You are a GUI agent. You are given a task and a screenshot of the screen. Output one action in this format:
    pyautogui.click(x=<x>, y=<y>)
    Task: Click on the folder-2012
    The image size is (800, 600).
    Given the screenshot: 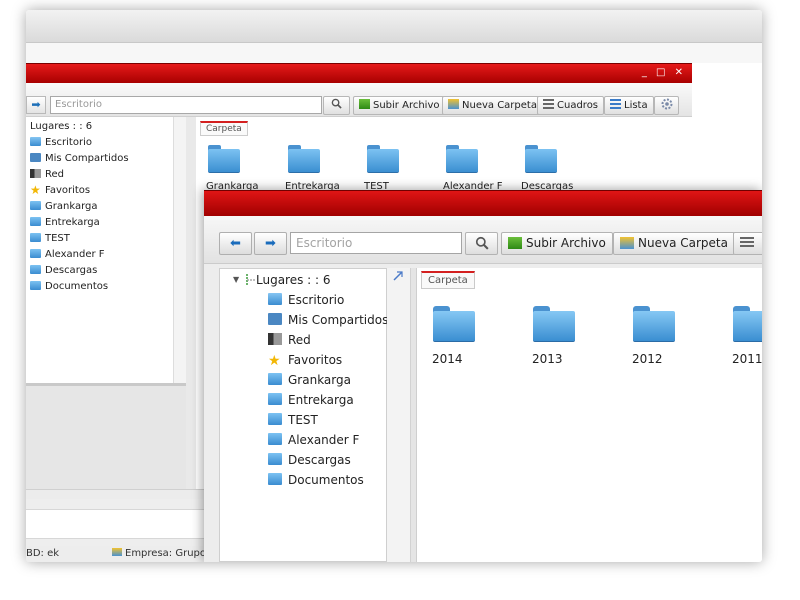 What is the action you would take?
    pyautogui.click(x=654, y=323)
    